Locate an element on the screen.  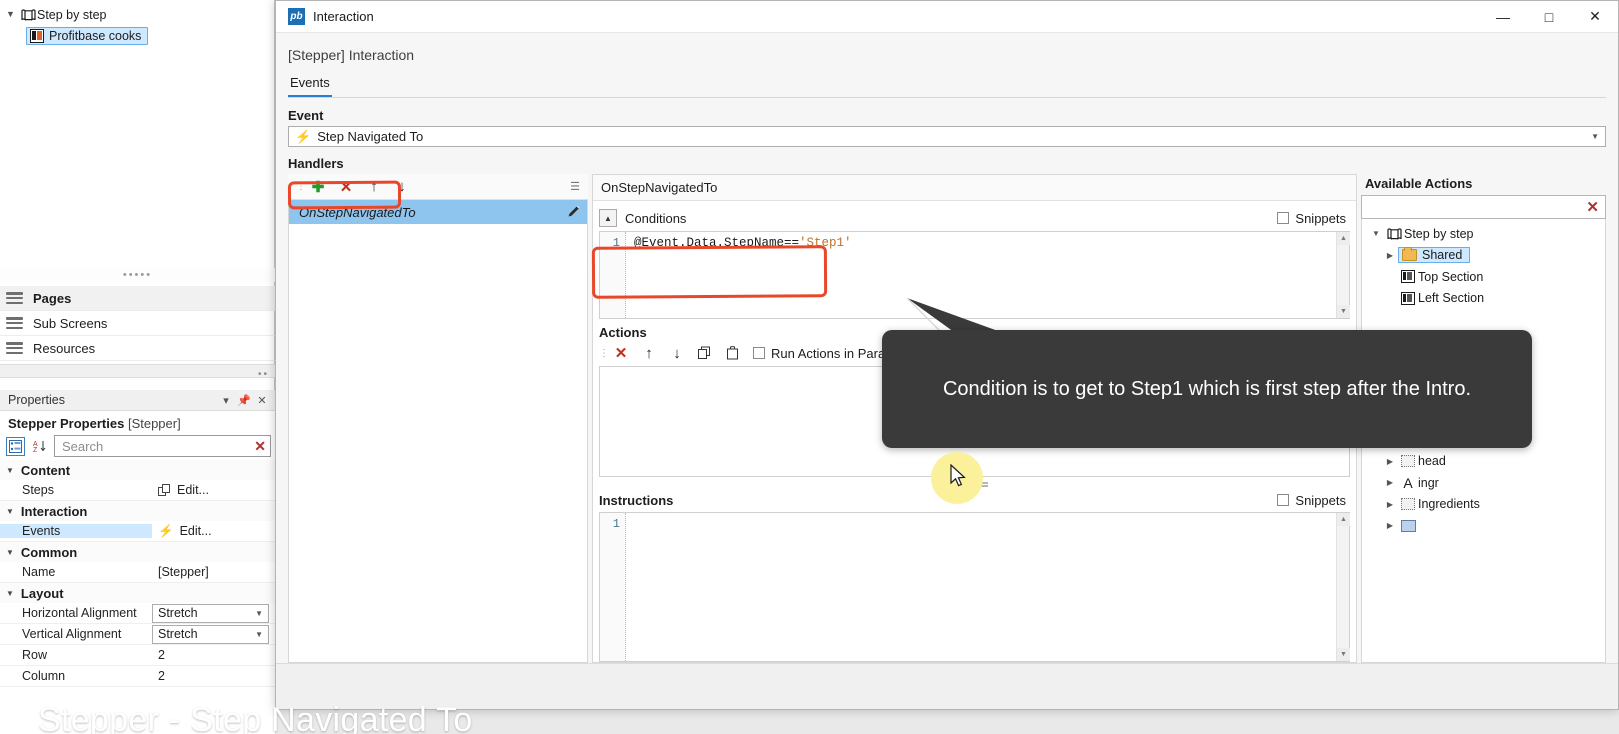
tree-item-ingr: ▶ A ingr is located at coordinates (1483, 483).